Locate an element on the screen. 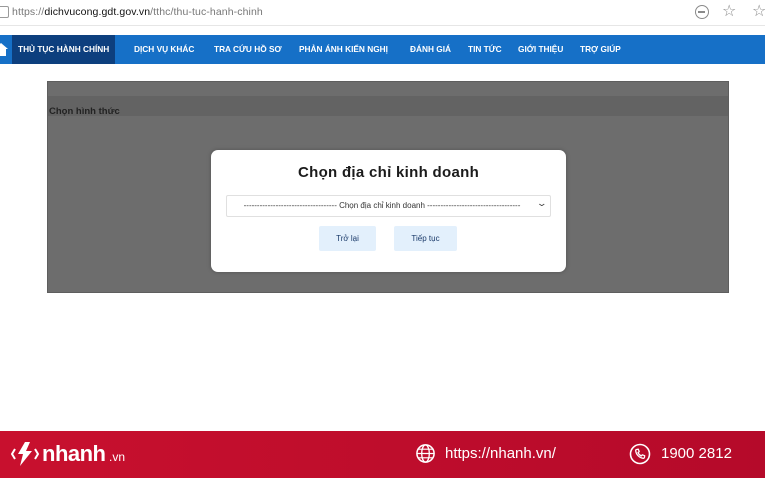 The width and height of the screenshot is (765, 478). nav-item-tro-giup: TRỢ GIÚP is located at coordinates (600, 49).